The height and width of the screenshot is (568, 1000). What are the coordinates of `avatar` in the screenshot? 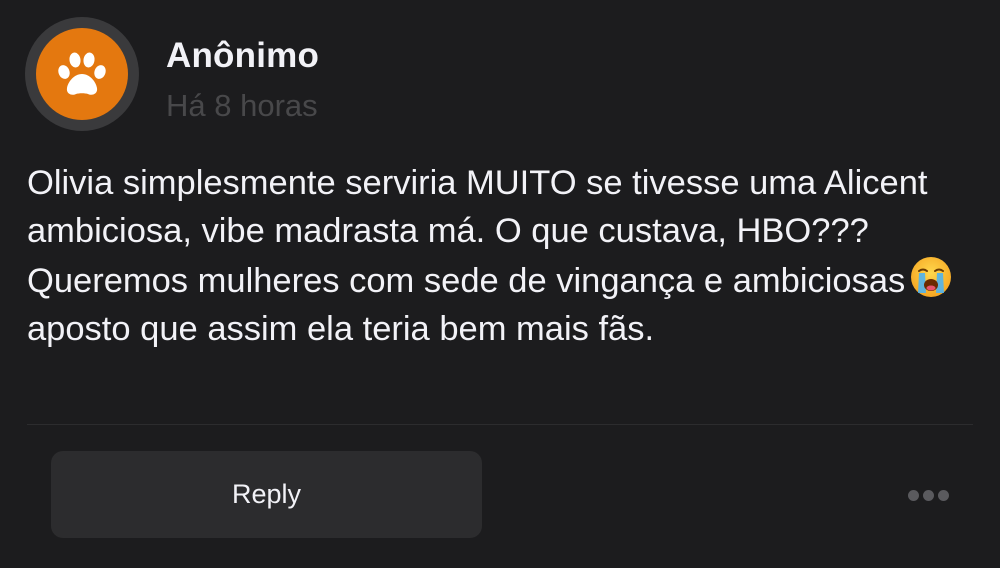 It's located at (82, 74).